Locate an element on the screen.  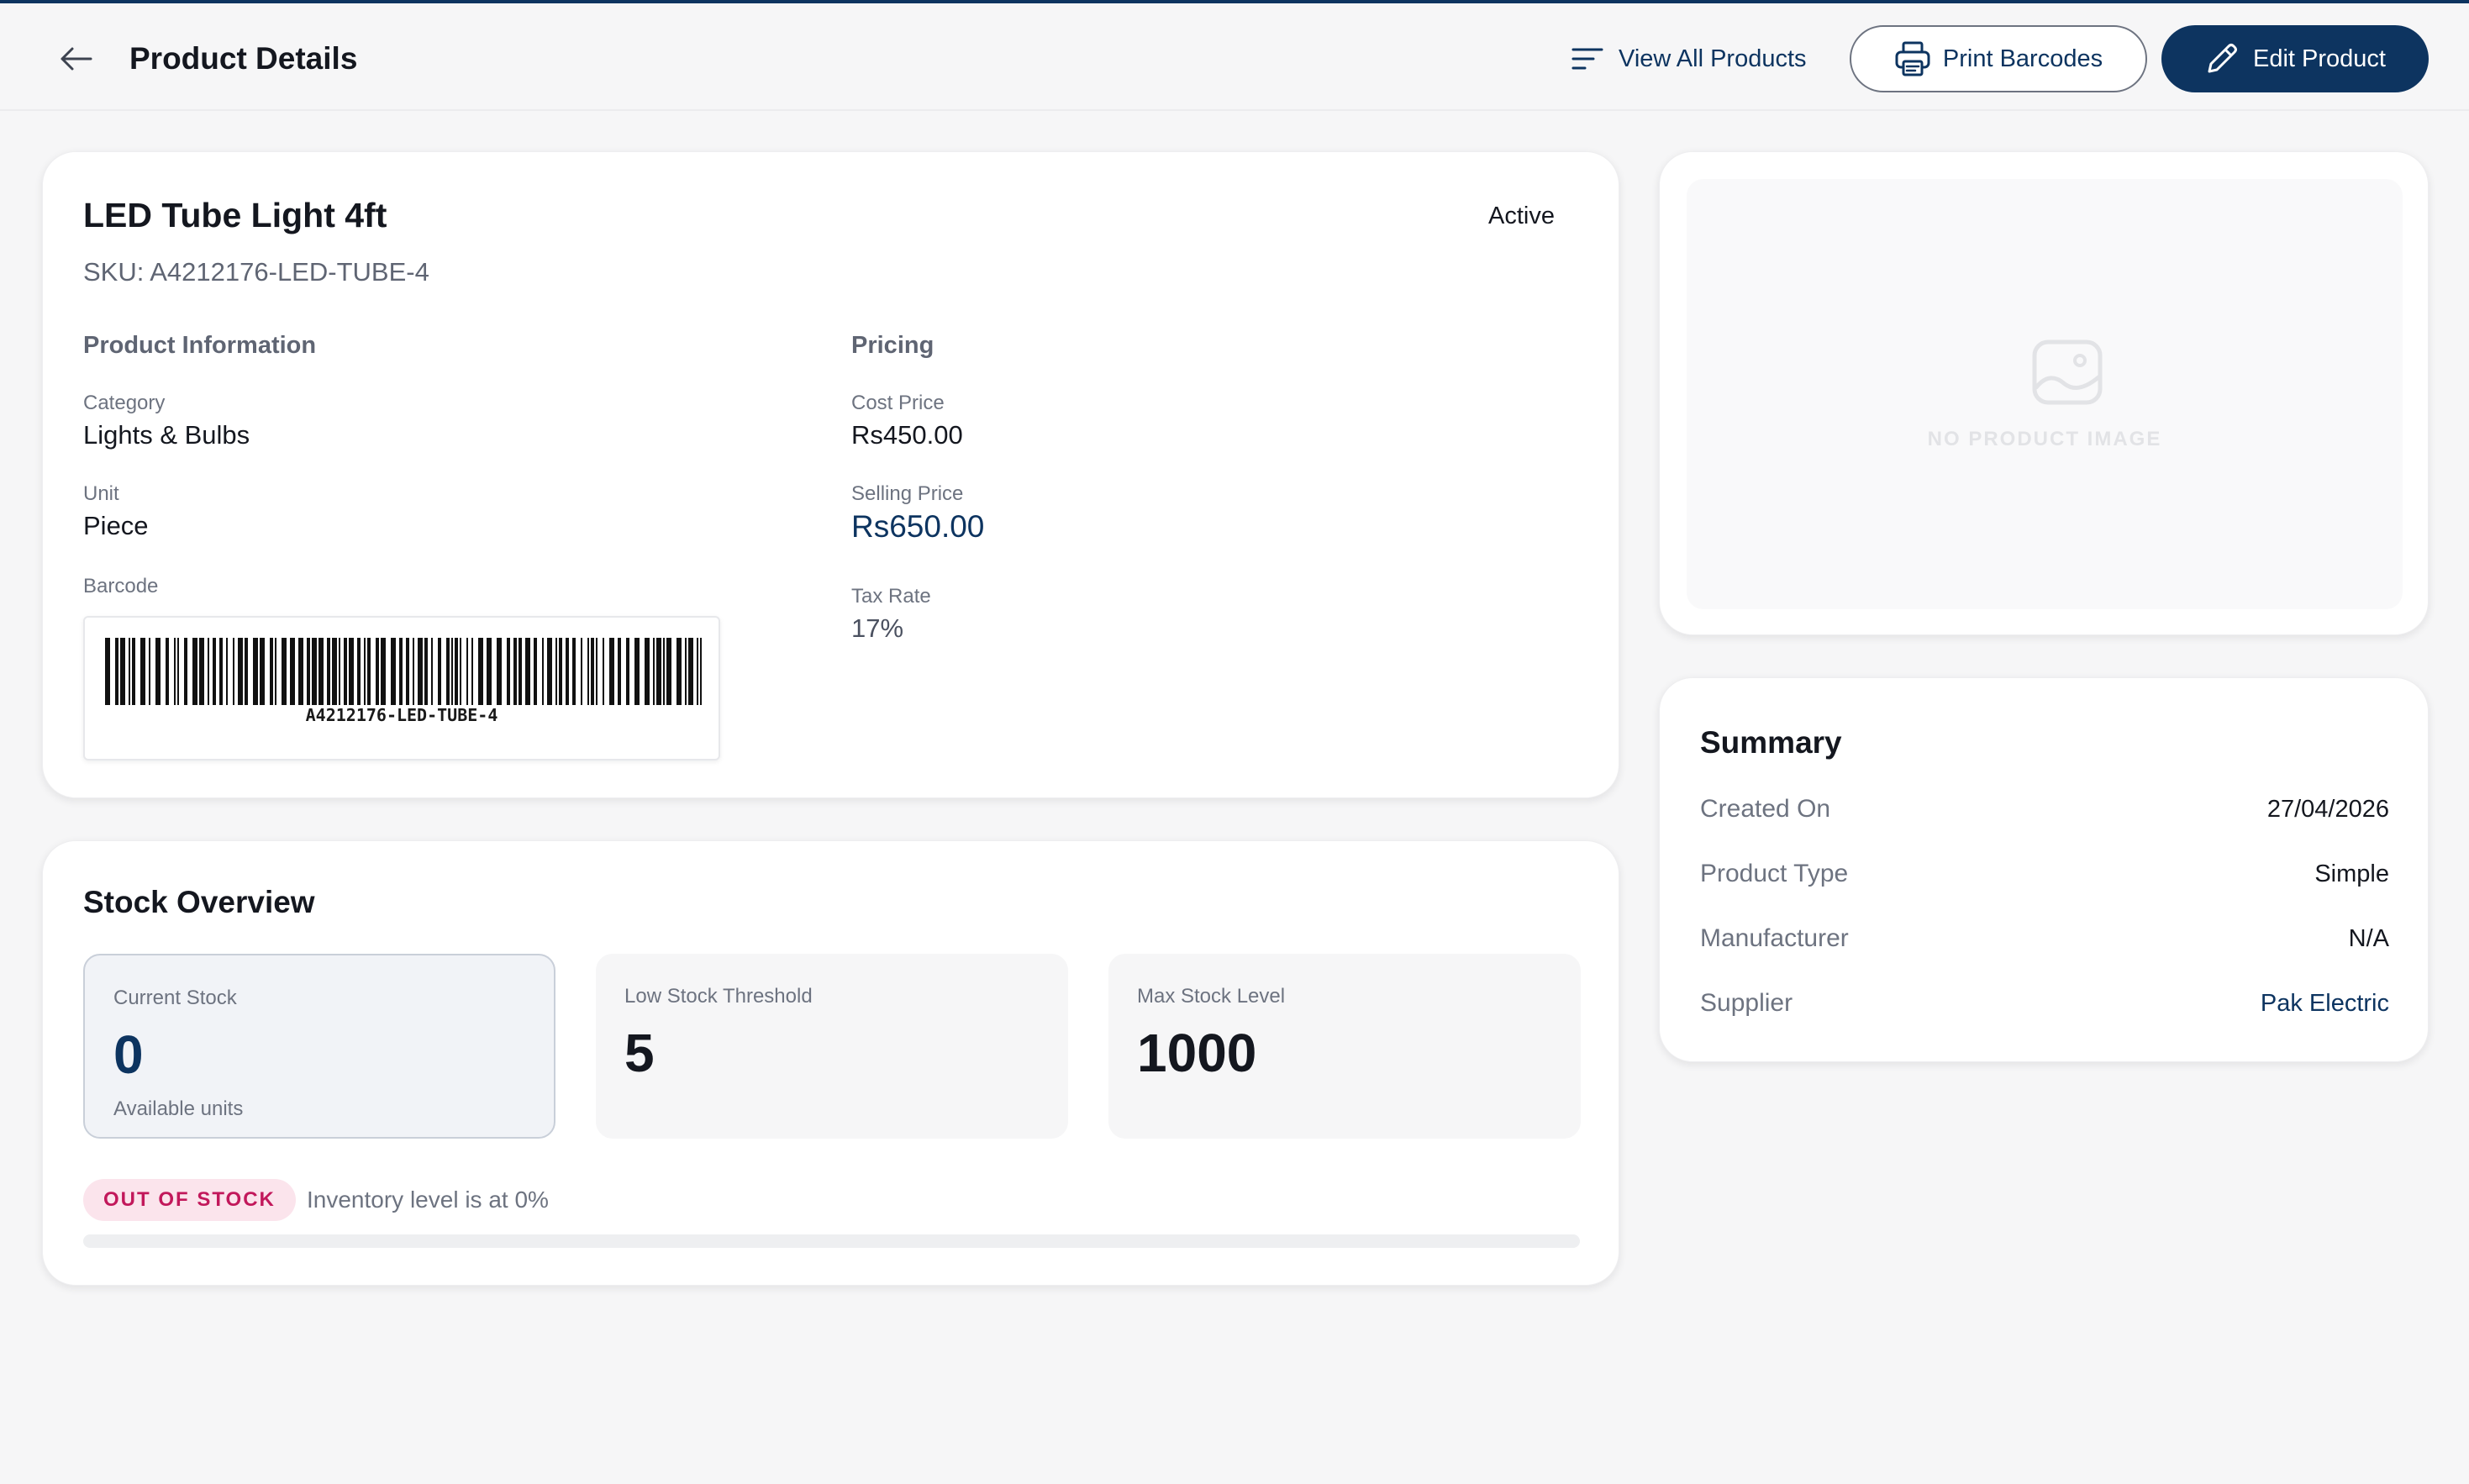
summary-heading: Summary is located at coordinates (1771, 742).